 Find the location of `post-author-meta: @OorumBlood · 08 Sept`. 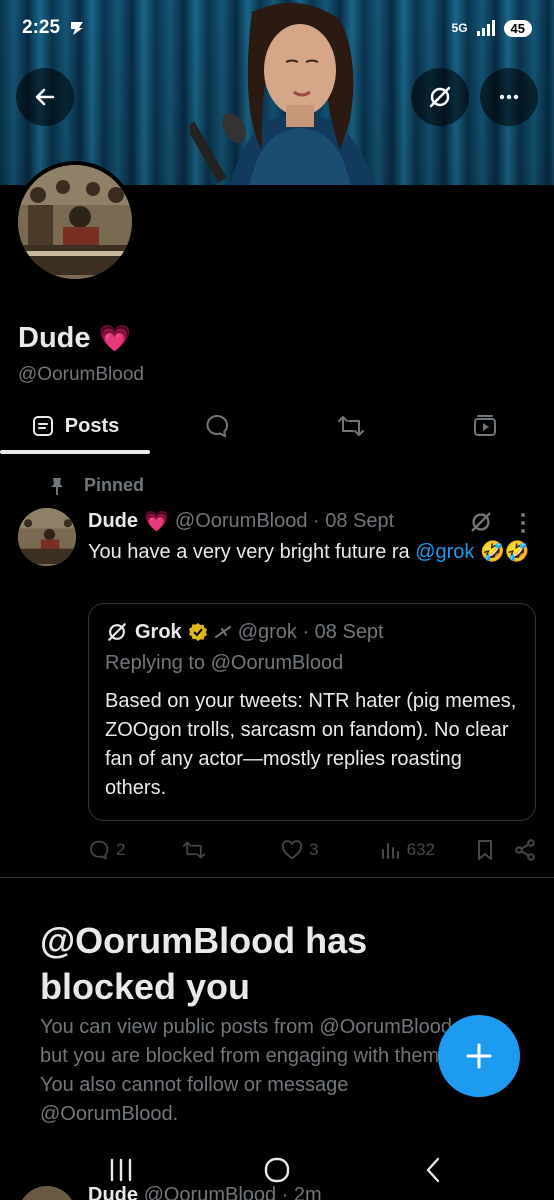

post-author-meta: @OorumBlood · 08 Sept is located at coordinates (284, 521).